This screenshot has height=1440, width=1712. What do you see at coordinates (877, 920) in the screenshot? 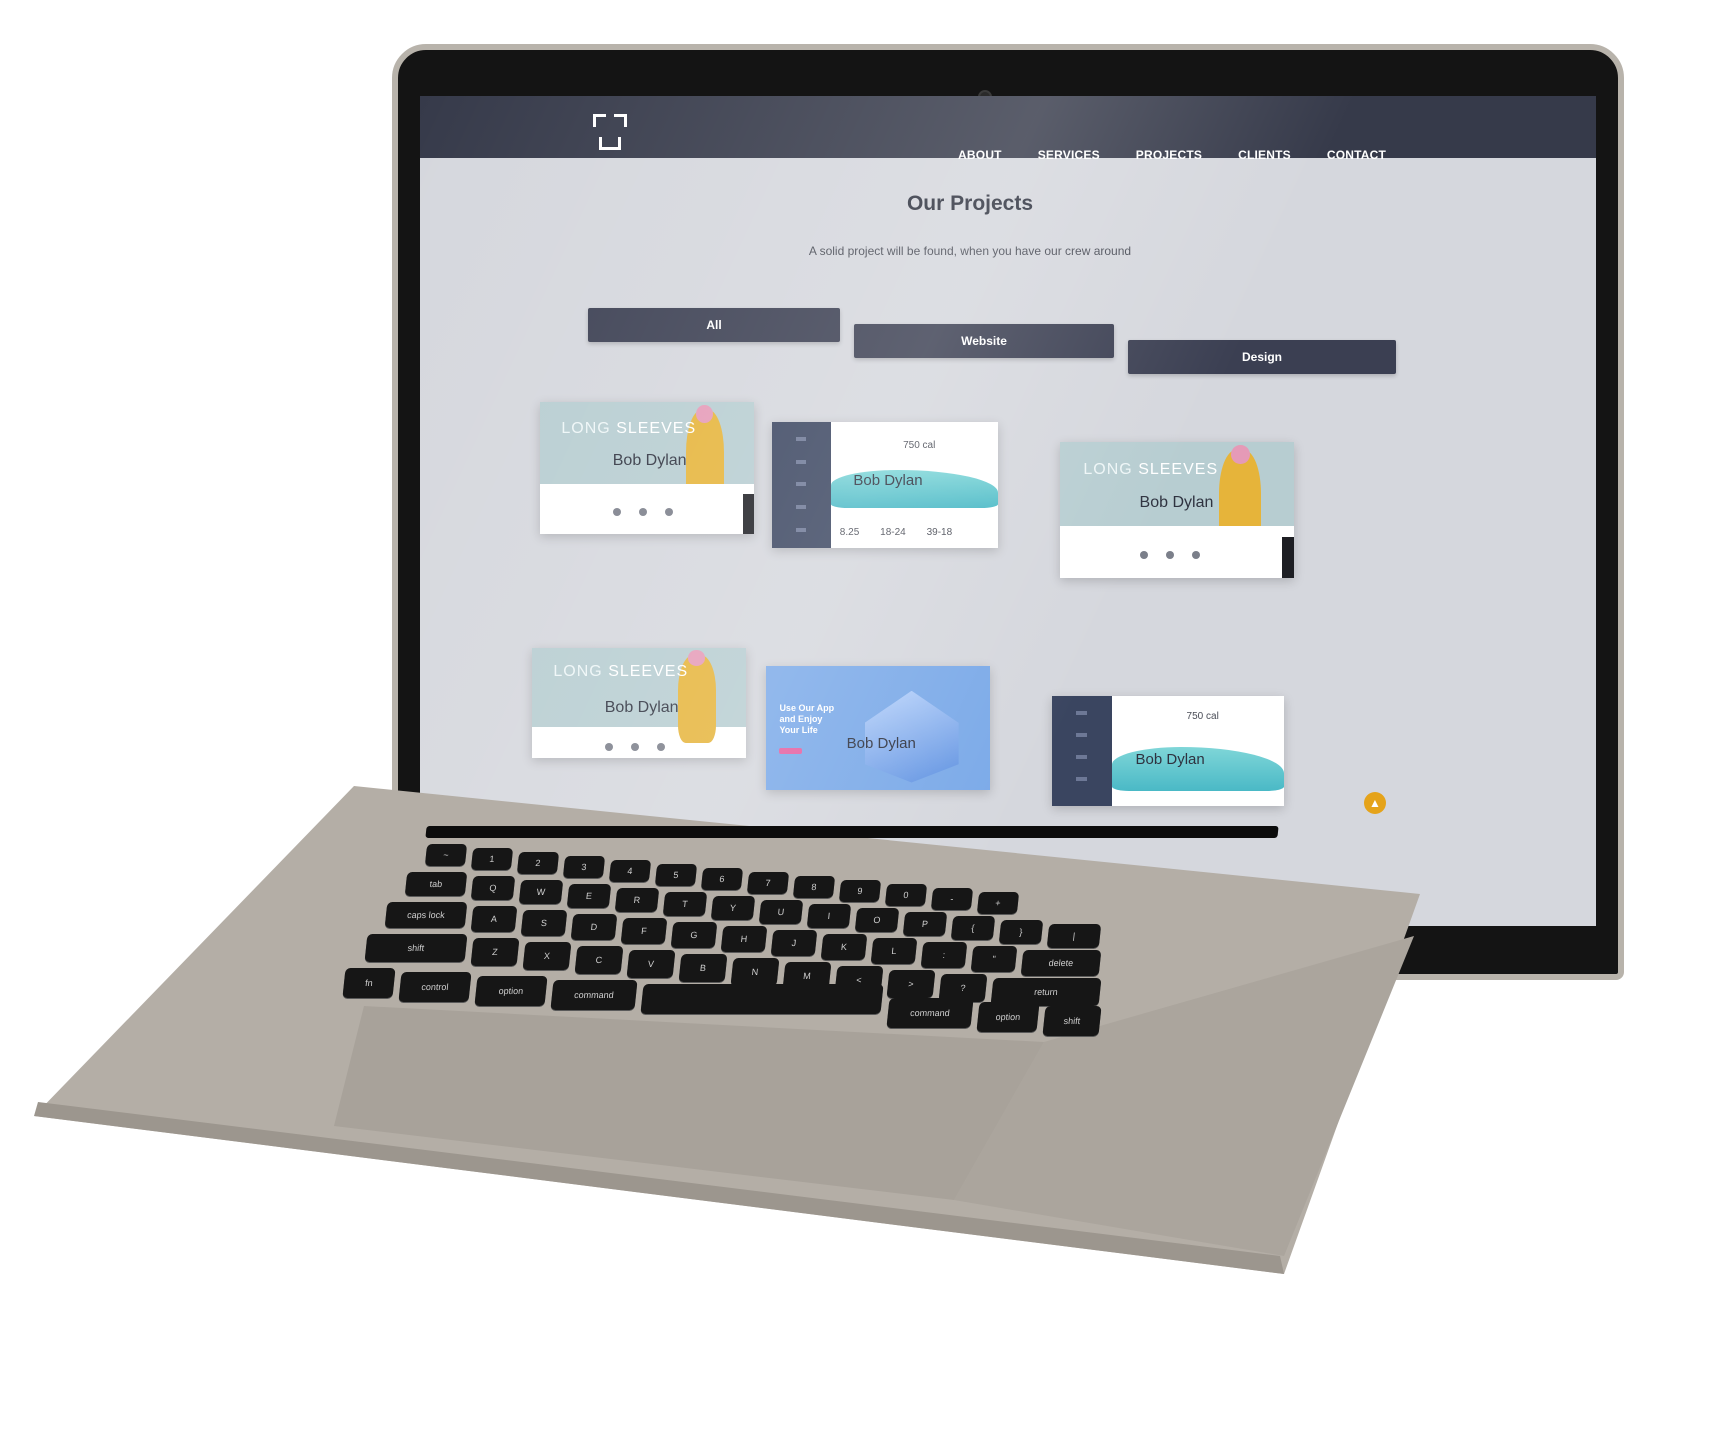
I see `key-o: O` at bounding box center [877, 920].